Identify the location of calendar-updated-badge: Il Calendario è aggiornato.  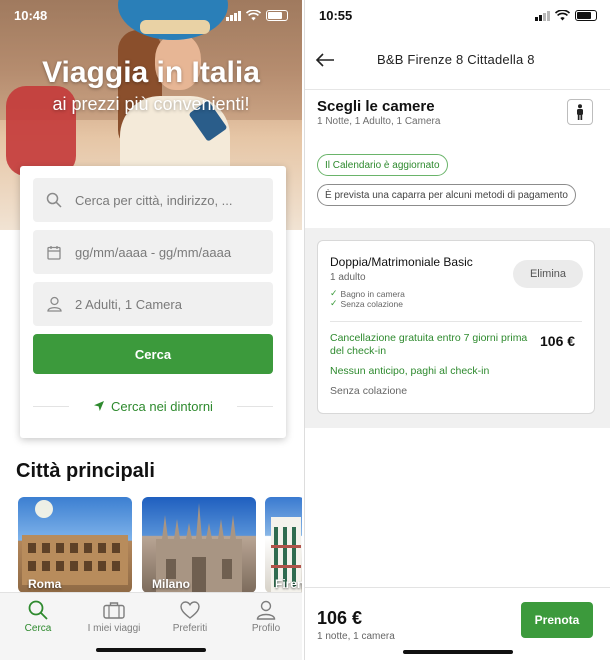
(382, 165).